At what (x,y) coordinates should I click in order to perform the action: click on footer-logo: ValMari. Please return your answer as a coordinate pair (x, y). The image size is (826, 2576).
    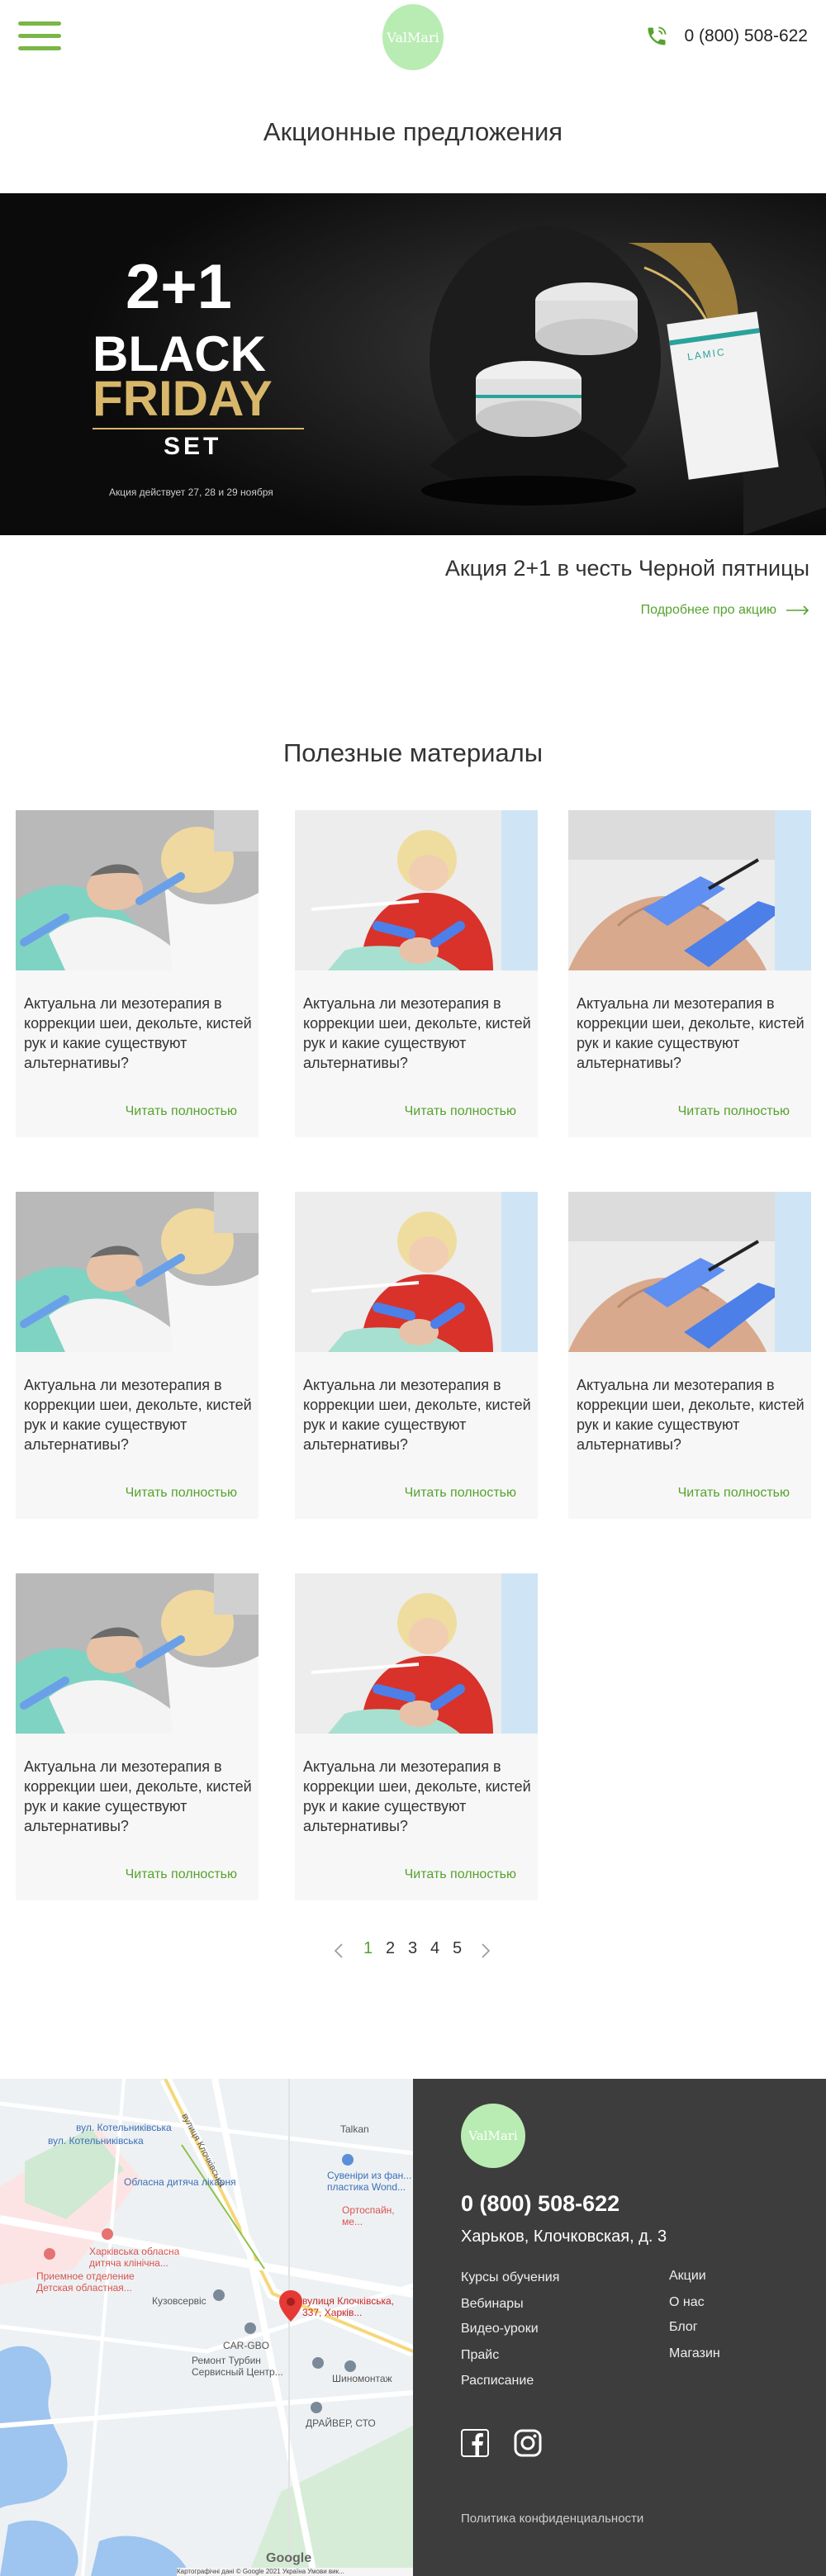
    Looking at the image, I should click on (493, 2136).